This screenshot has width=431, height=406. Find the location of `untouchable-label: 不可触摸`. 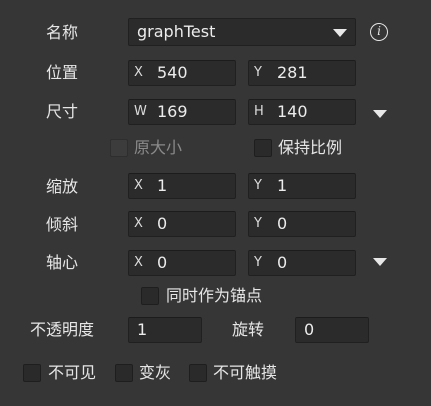

untouchable-label: 不可触摸 is located at coordinates (245, 372).